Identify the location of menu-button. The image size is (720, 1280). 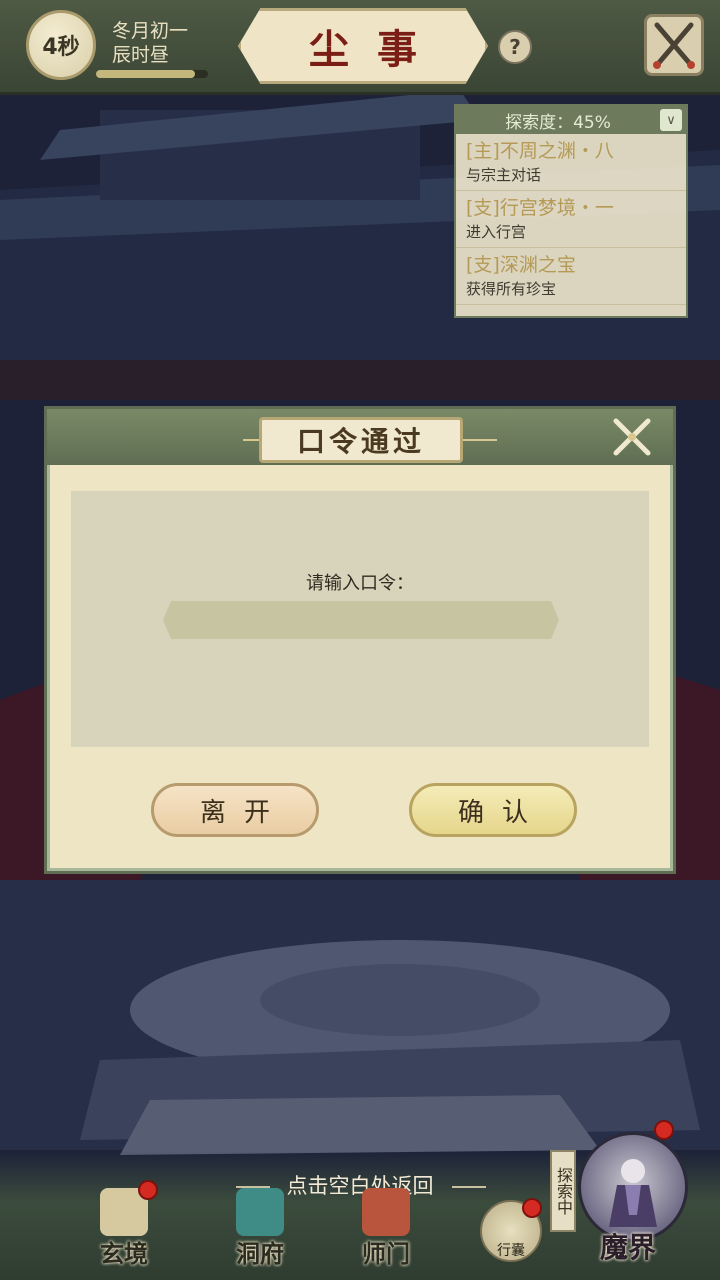
(674, 45).